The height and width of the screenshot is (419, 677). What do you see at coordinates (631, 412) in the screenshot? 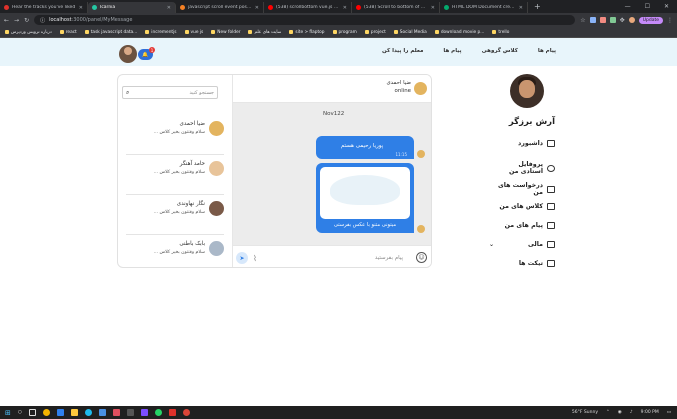
I see `volume-icon: ♪` at bounding box center [631, 412].